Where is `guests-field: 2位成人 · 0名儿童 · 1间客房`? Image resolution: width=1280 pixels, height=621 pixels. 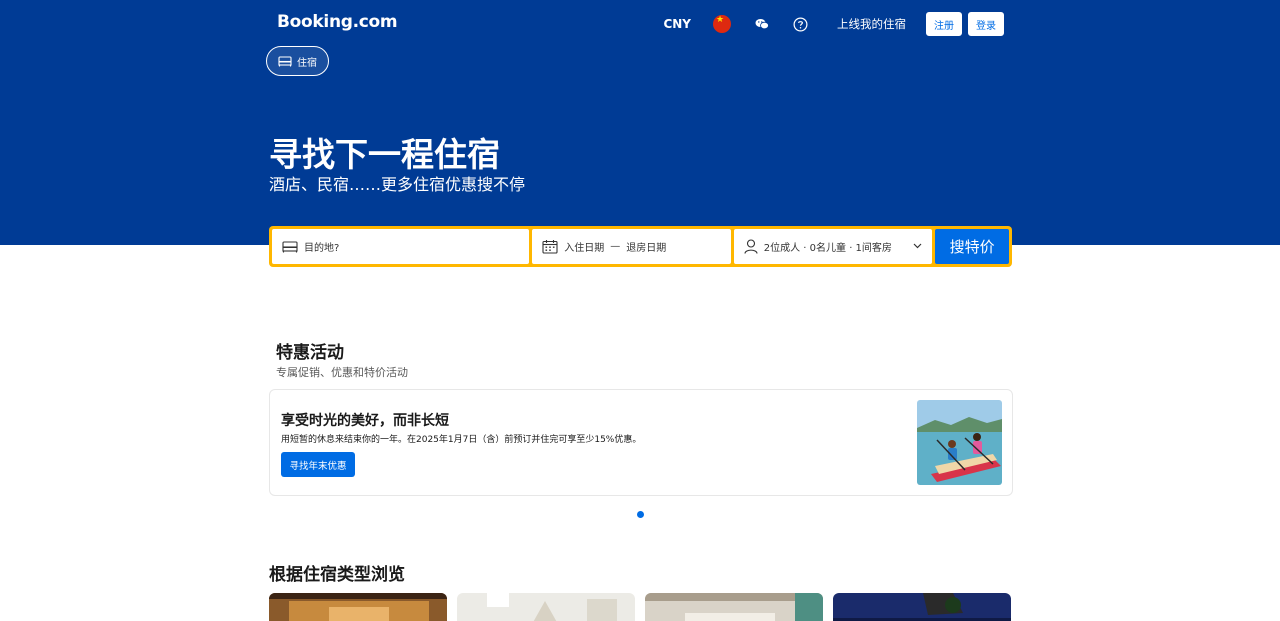 guests-field: 2位成人 · 0名儿童 · 1间客房 is located at coordinates (833, 246).